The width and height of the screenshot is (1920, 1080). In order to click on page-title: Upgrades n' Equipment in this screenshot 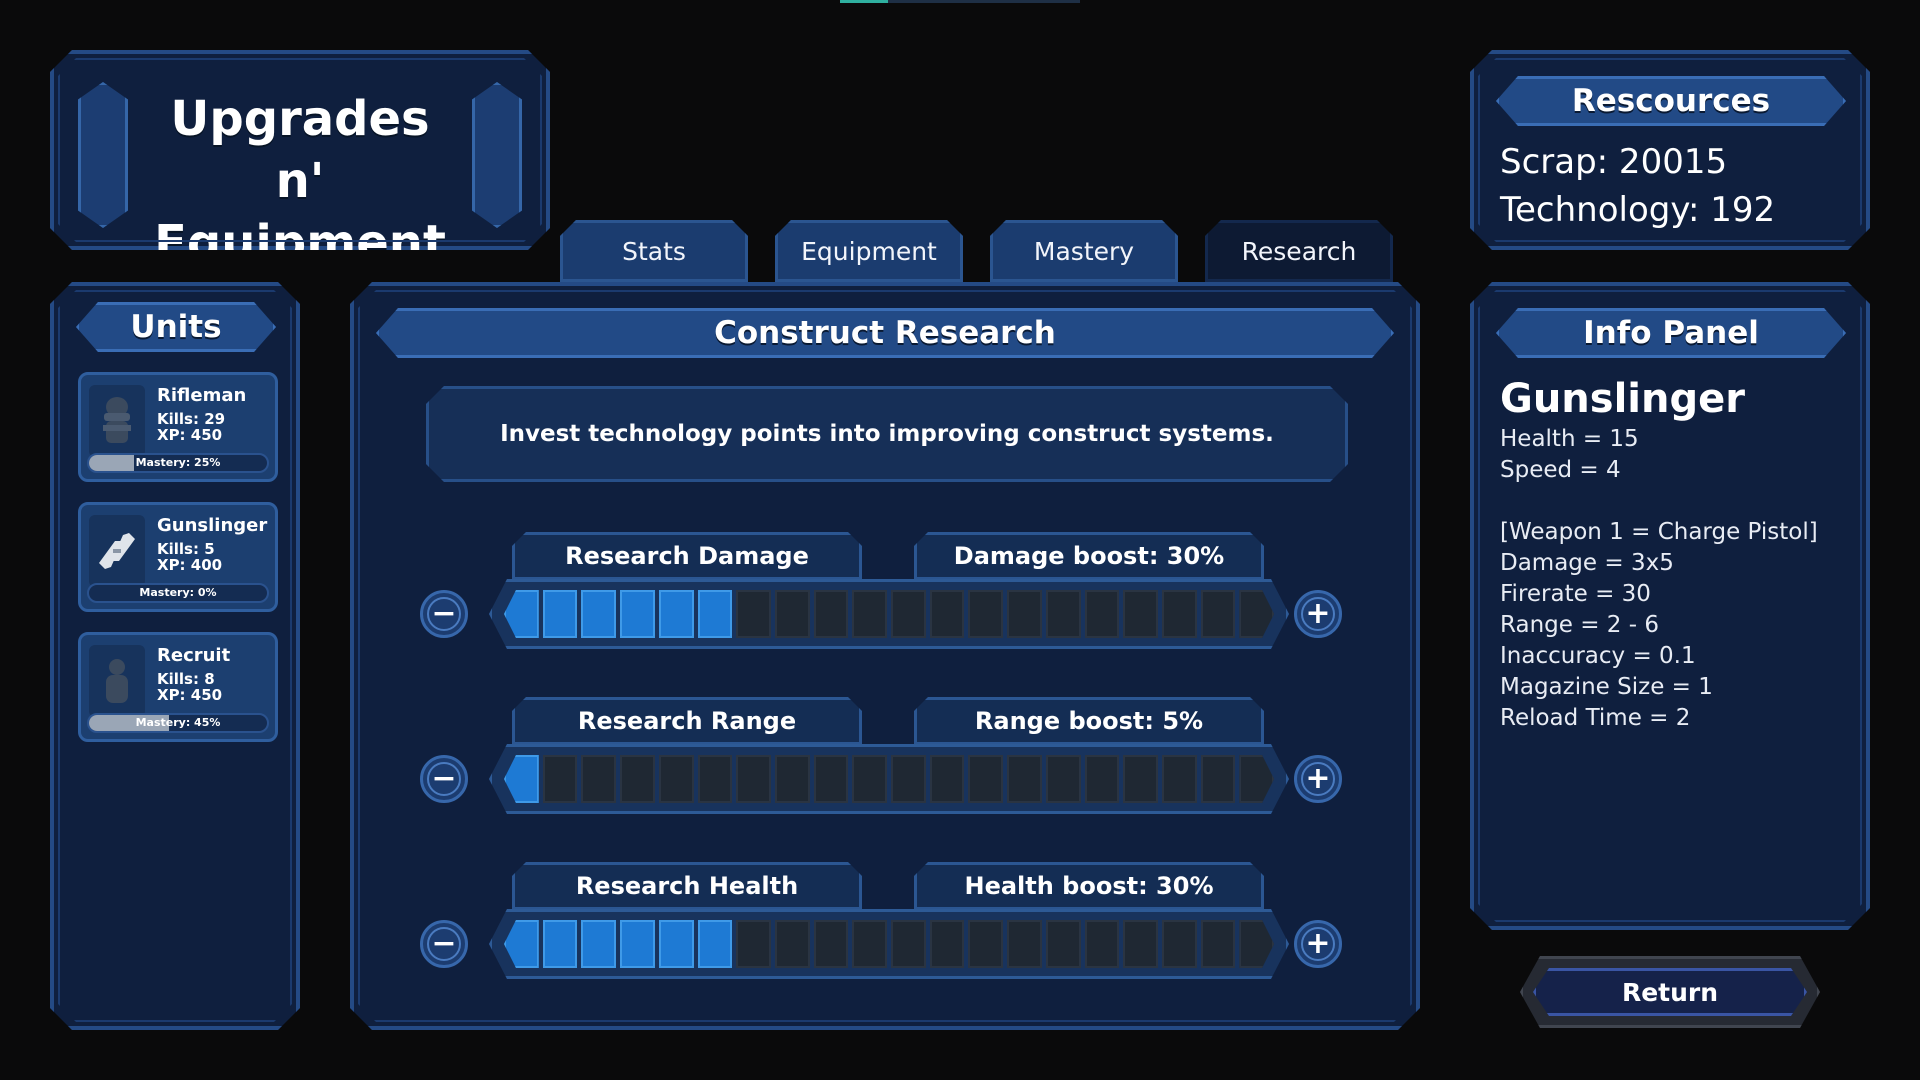, I will do `click(300, 181)`.